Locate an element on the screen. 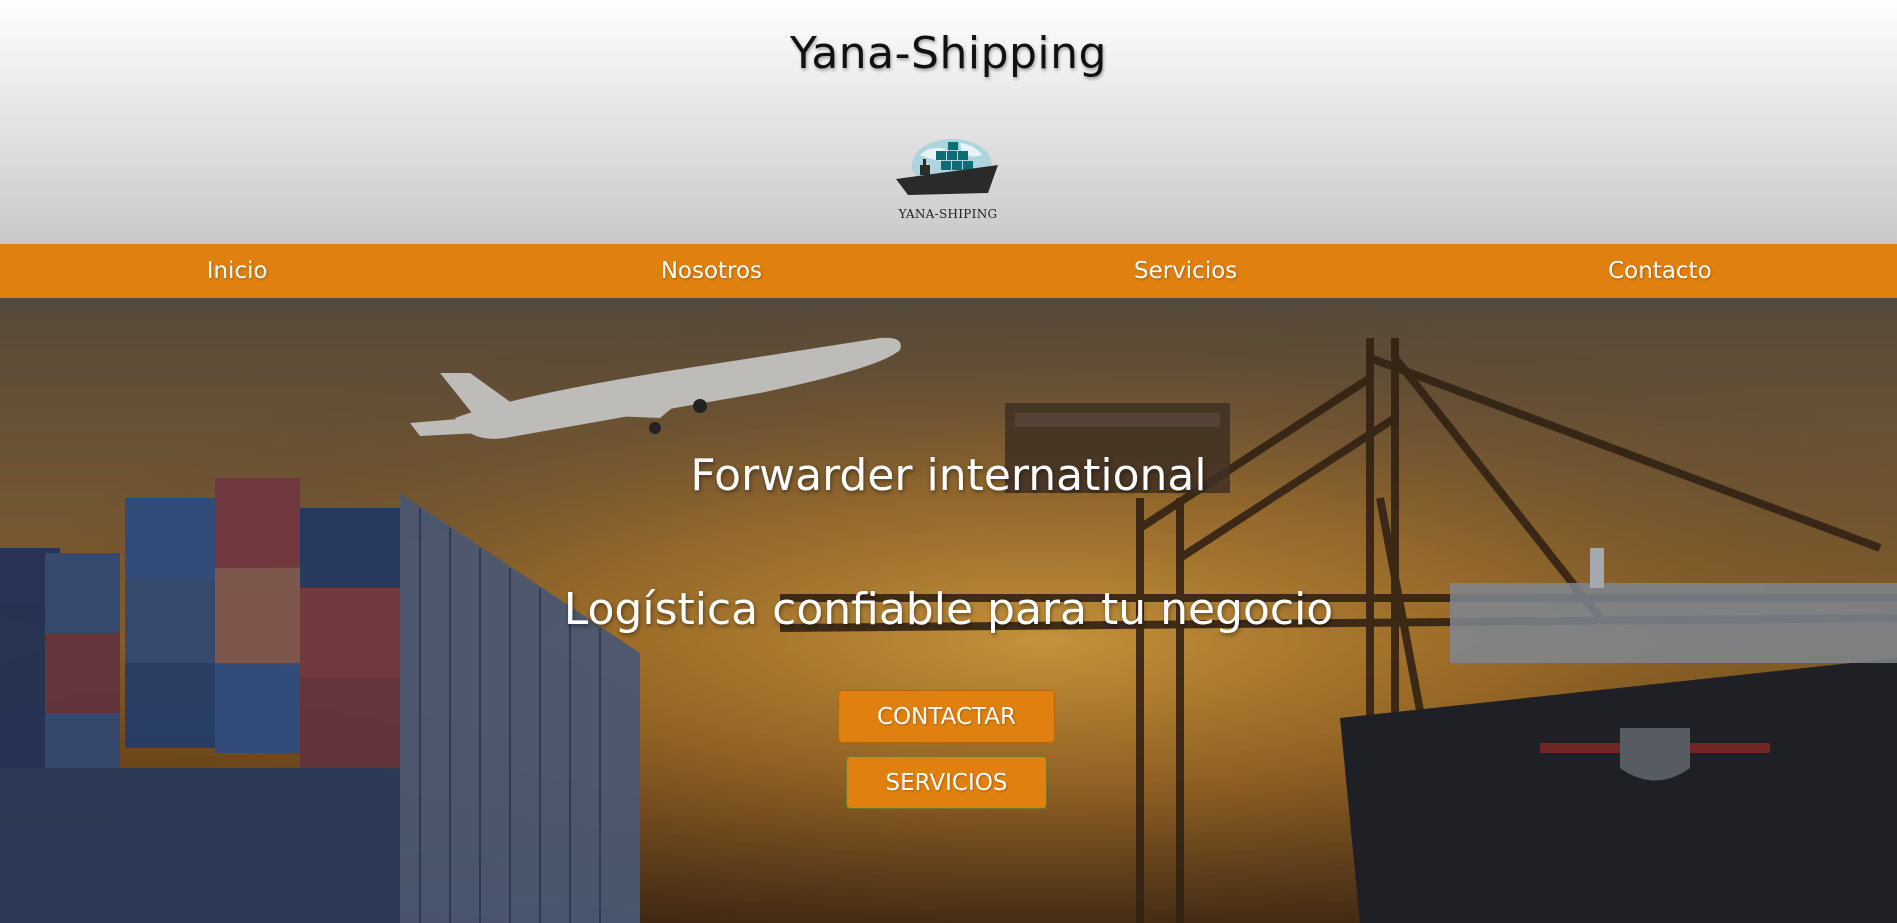 Image resolution: width=1897 pixels, height=923 pixels. logo-text: YANA-SHIPING is located at coordinates (948, 214).